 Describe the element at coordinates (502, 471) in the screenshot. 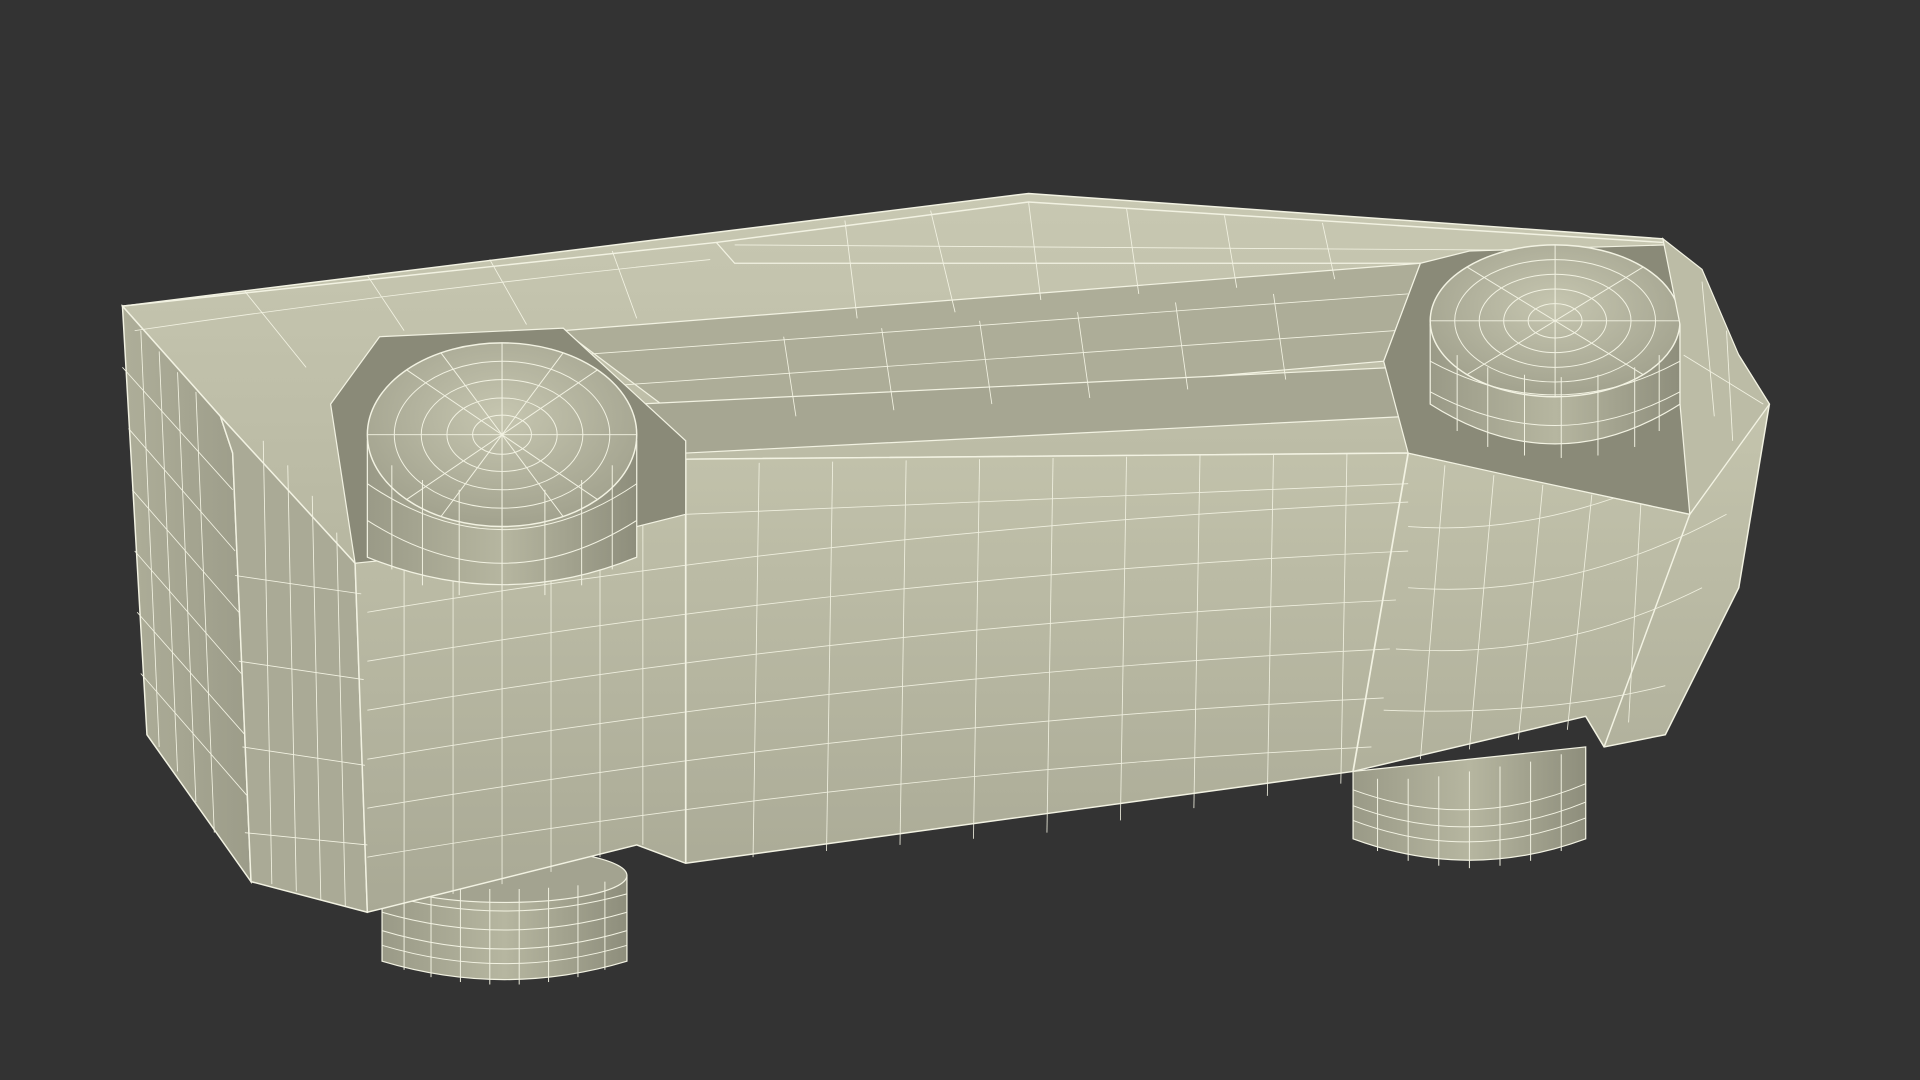

I see `rear-upper-wheel` at that location.